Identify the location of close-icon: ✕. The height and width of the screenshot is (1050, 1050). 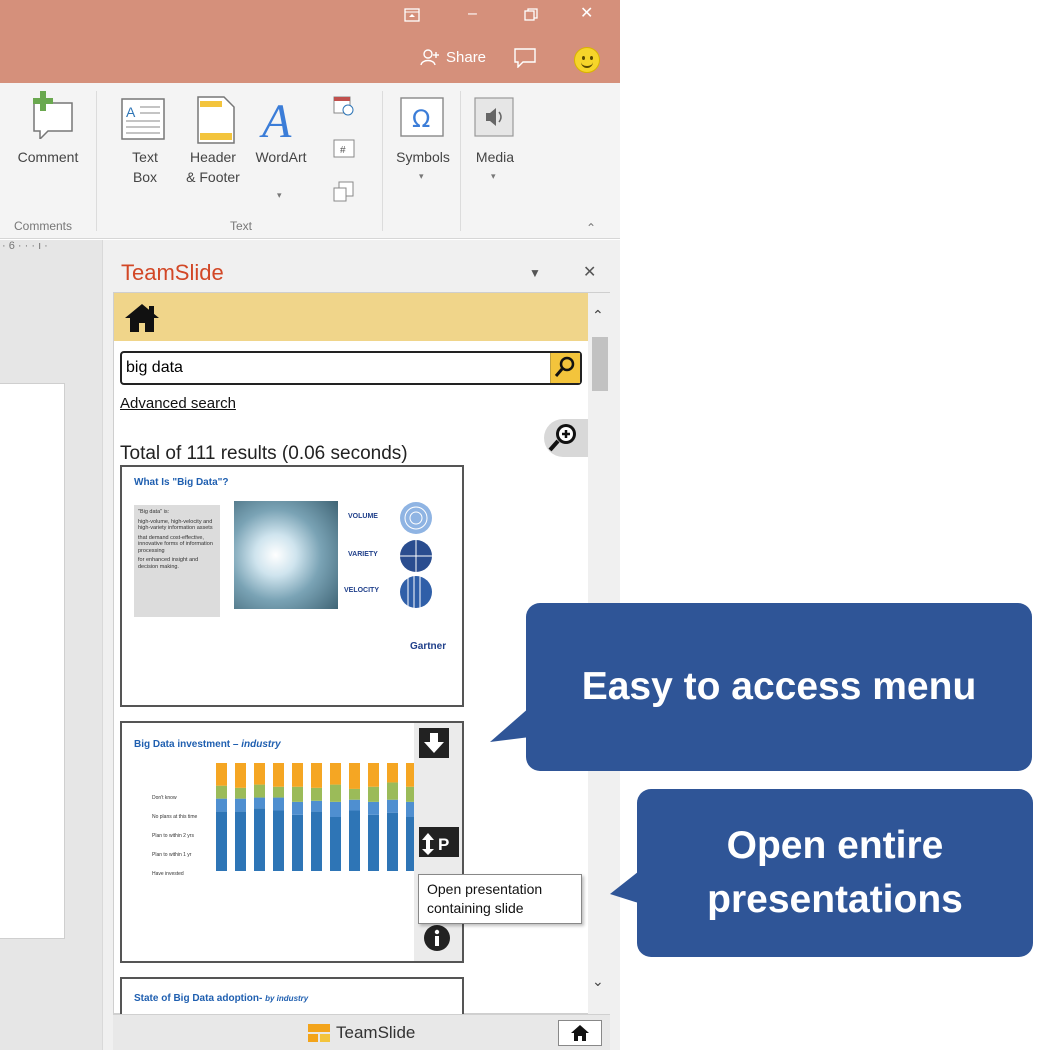
(586, 14).